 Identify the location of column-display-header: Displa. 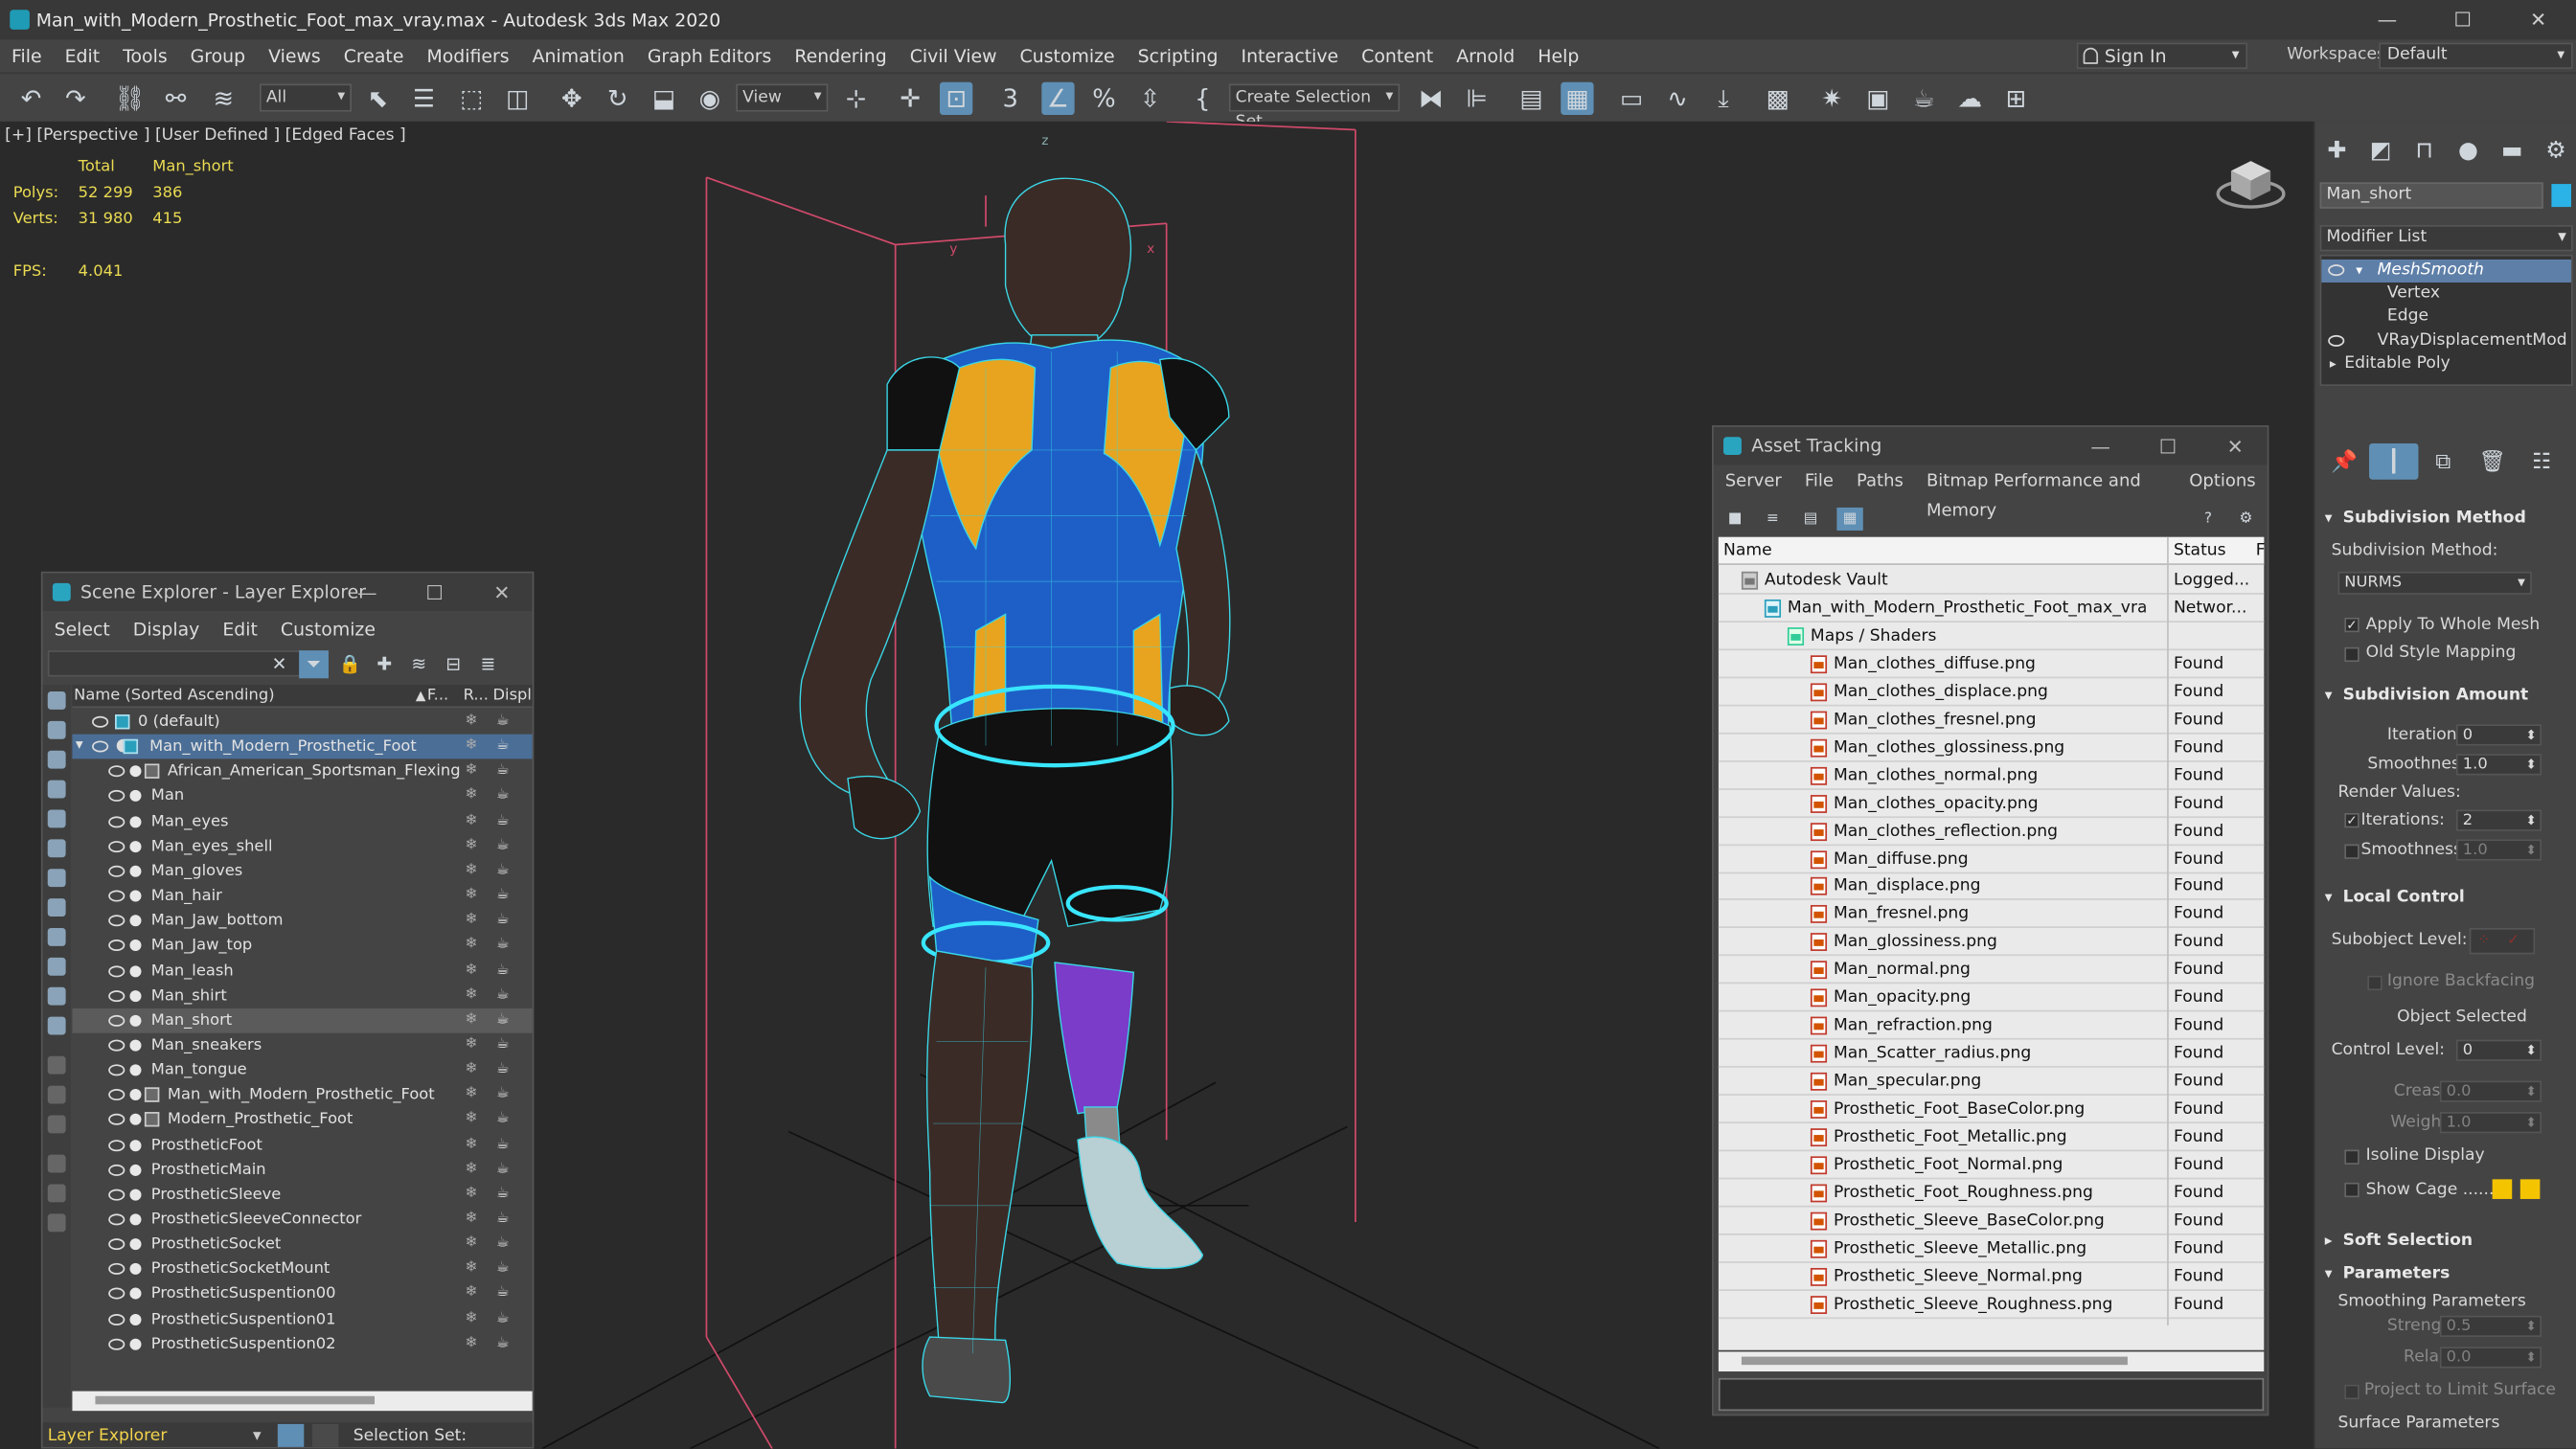
(513, 696).